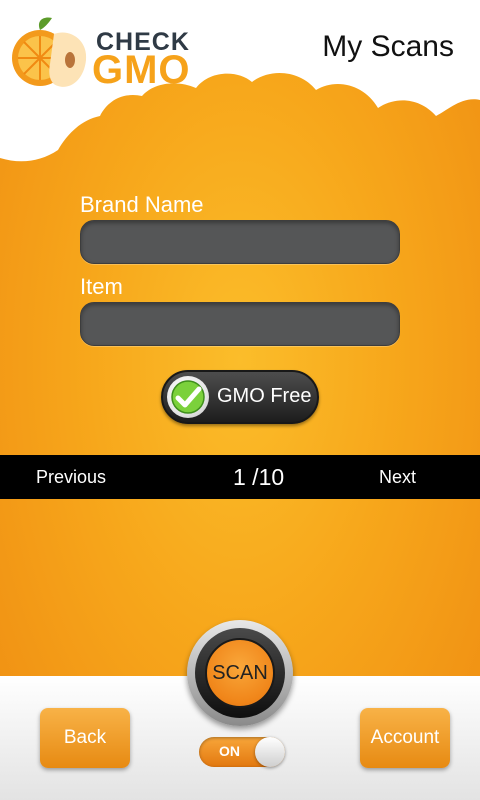  I want to click on brand-name-label: Brand Name, so click(142, 204).